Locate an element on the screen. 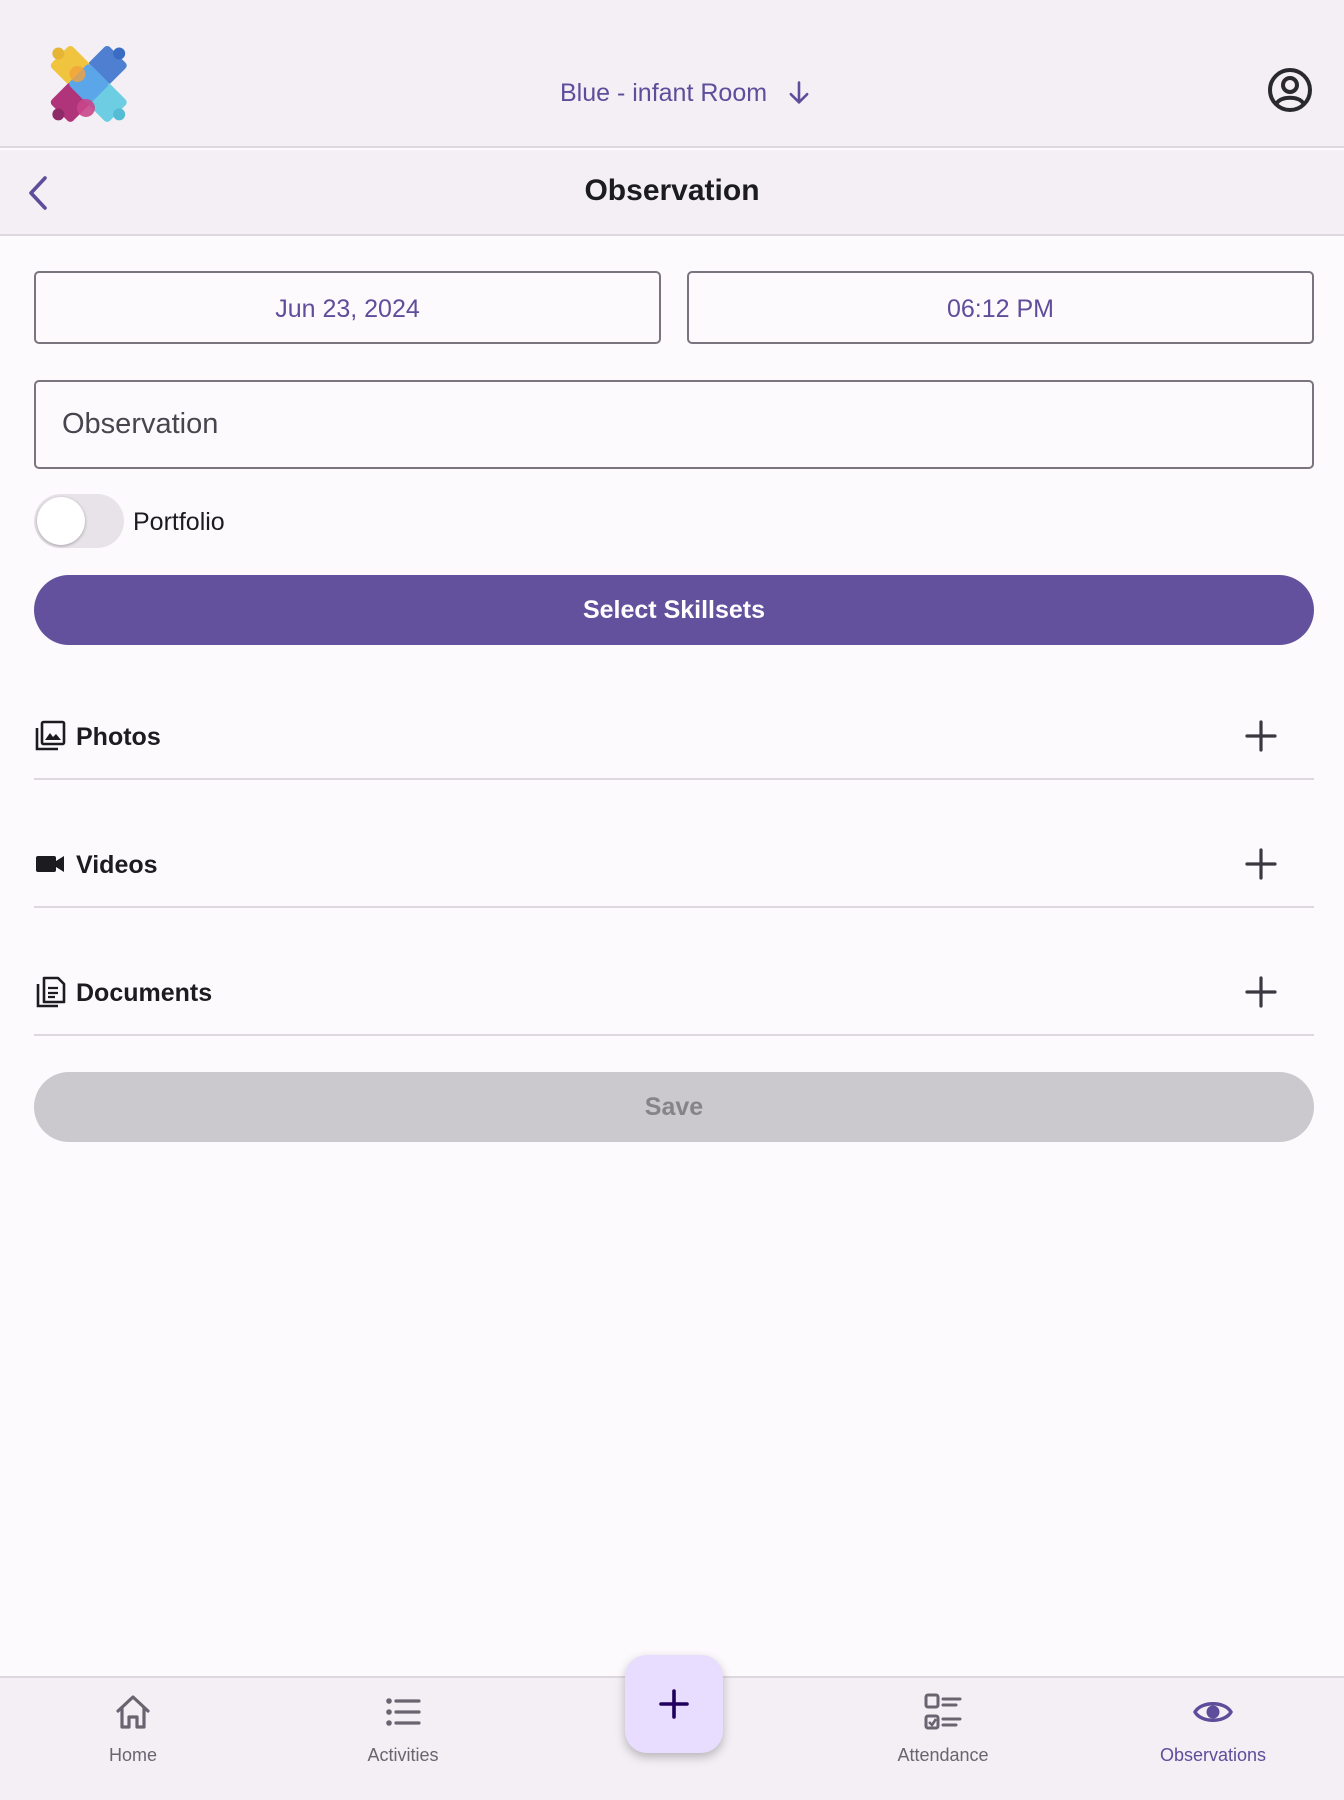  observation-field is located at coordinates (674, 424).